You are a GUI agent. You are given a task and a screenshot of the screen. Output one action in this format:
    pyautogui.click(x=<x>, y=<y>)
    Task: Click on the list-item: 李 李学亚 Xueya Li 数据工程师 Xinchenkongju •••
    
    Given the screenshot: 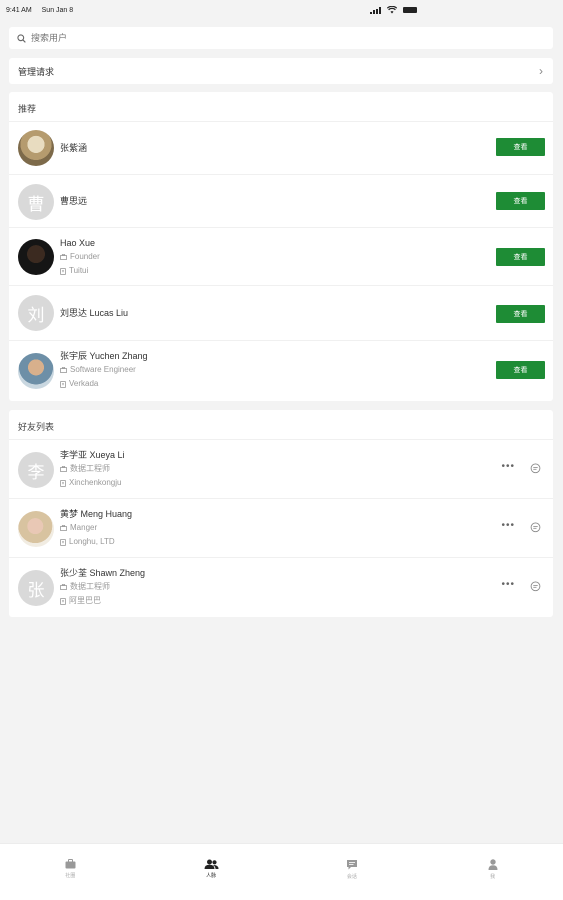 What is the action you would take?
    pyautogui.click(x=281, y=469)
    